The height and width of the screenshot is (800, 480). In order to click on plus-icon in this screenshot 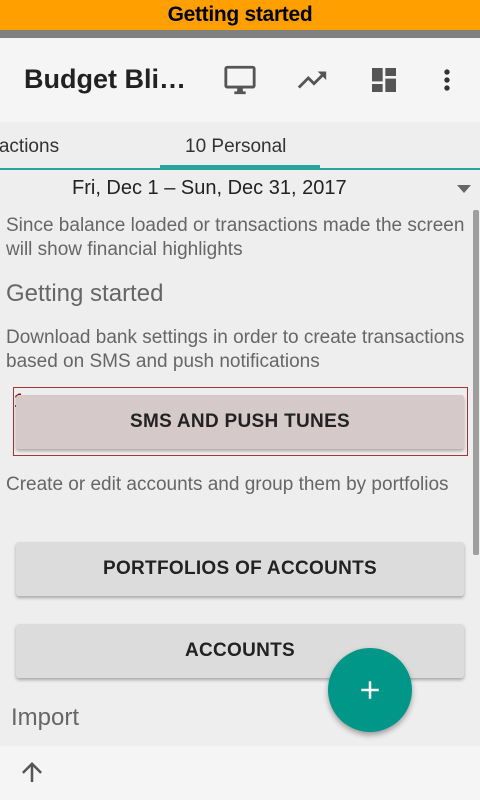, I will do `click(370, 690)`.